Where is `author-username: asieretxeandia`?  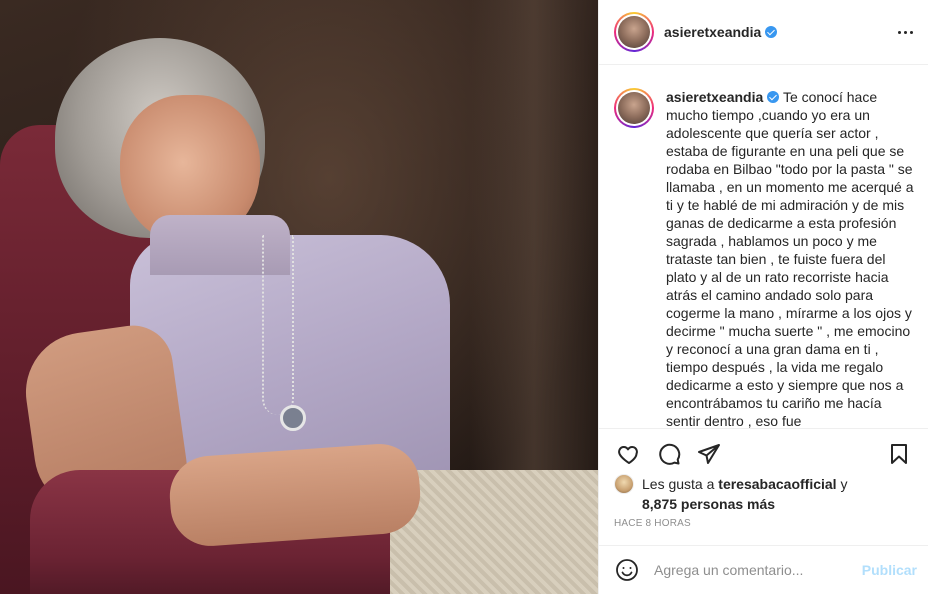
author-username: asieretxeandia is located at coordinates (712, 32).